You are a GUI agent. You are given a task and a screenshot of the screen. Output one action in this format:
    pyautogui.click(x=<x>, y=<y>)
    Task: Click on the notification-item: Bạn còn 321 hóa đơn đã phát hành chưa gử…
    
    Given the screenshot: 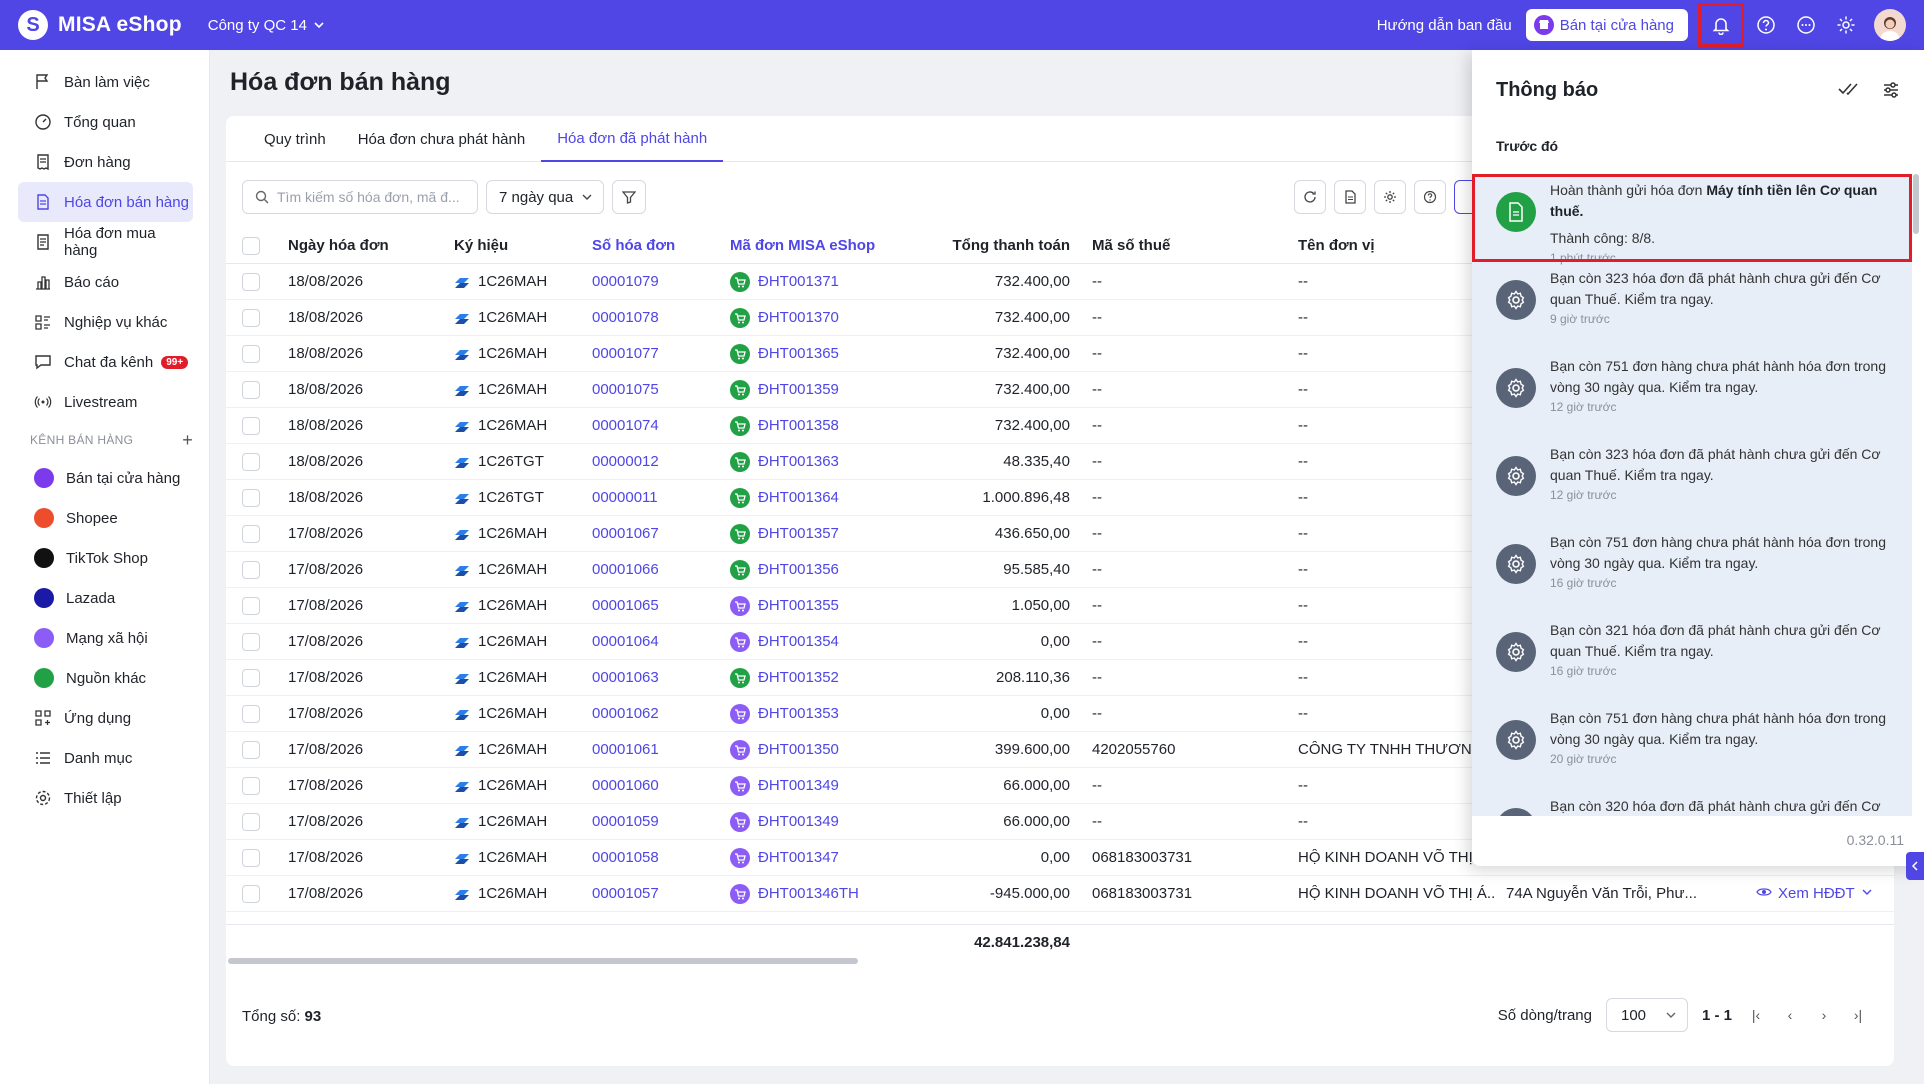 What is the action you would take?
    pyautogui.click(x=1692, y=658)
    